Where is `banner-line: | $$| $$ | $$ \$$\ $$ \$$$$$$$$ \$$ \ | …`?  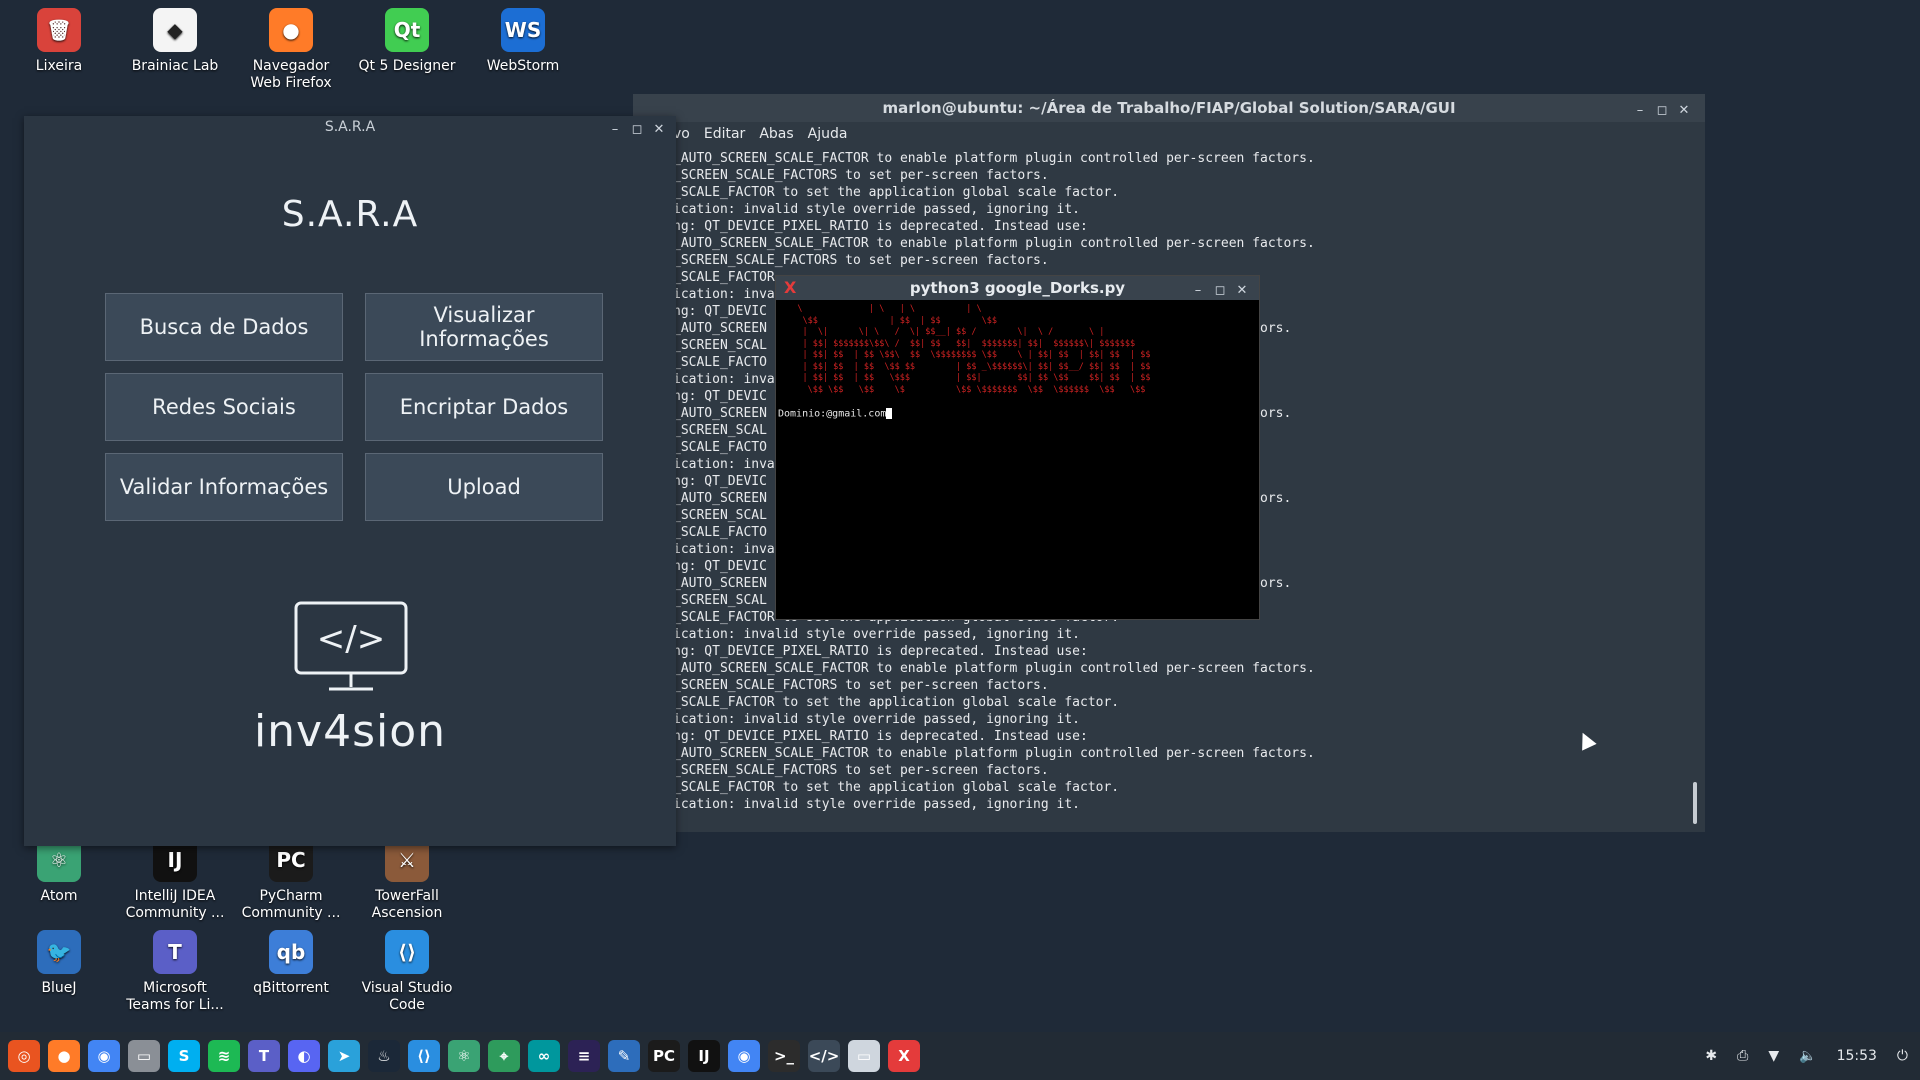 banner-line: | $$| $$ | $$ \$$\ $$ \$$$$$$$$ \$$ \ | … is located at coordinates (966, 355).